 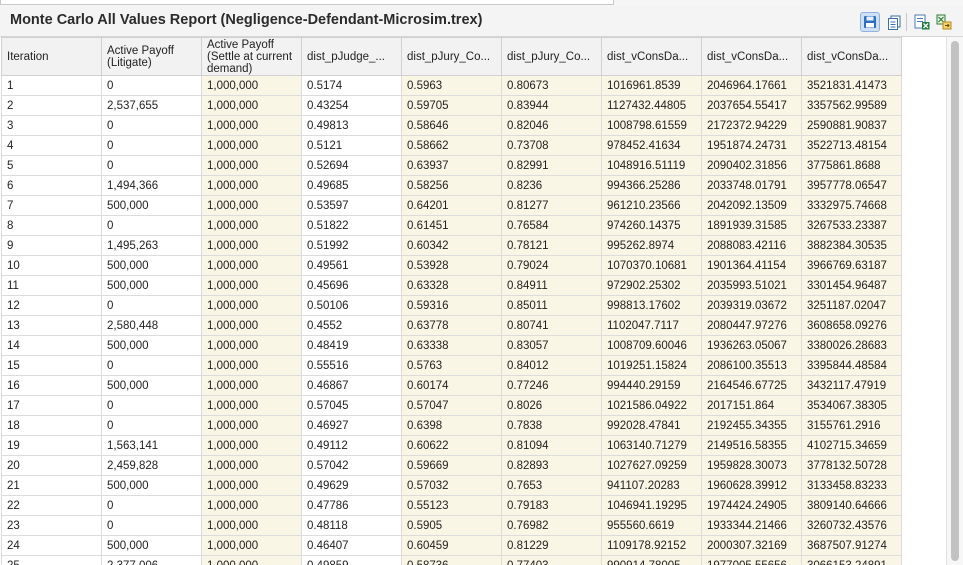 What do you see at coordinates (851, 405) in the screenshot?
I see `table-cell: 3534067.38305` at bounding box center [851, 405].